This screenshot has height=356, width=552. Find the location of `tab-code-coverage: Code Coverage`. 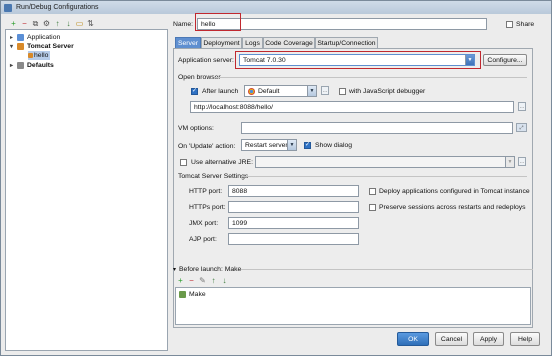

tab-code-coverage: Code Coverage is located at coordinates (289, 42).